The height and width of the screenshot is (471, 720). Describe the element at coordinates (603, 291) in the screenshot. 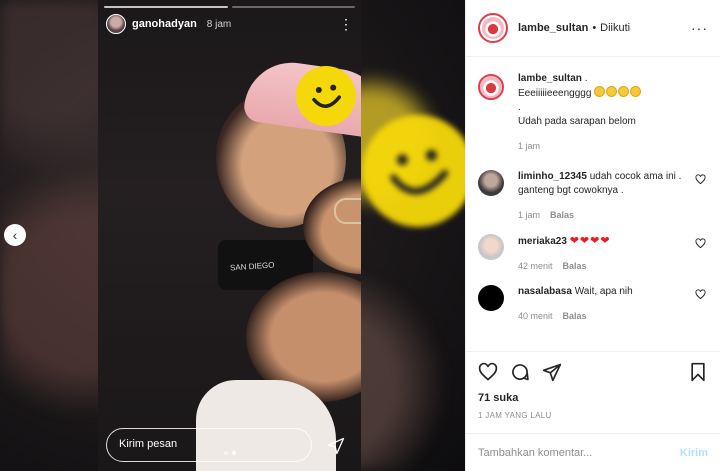

I see `comment-text: Wait, apa nih` at that location.